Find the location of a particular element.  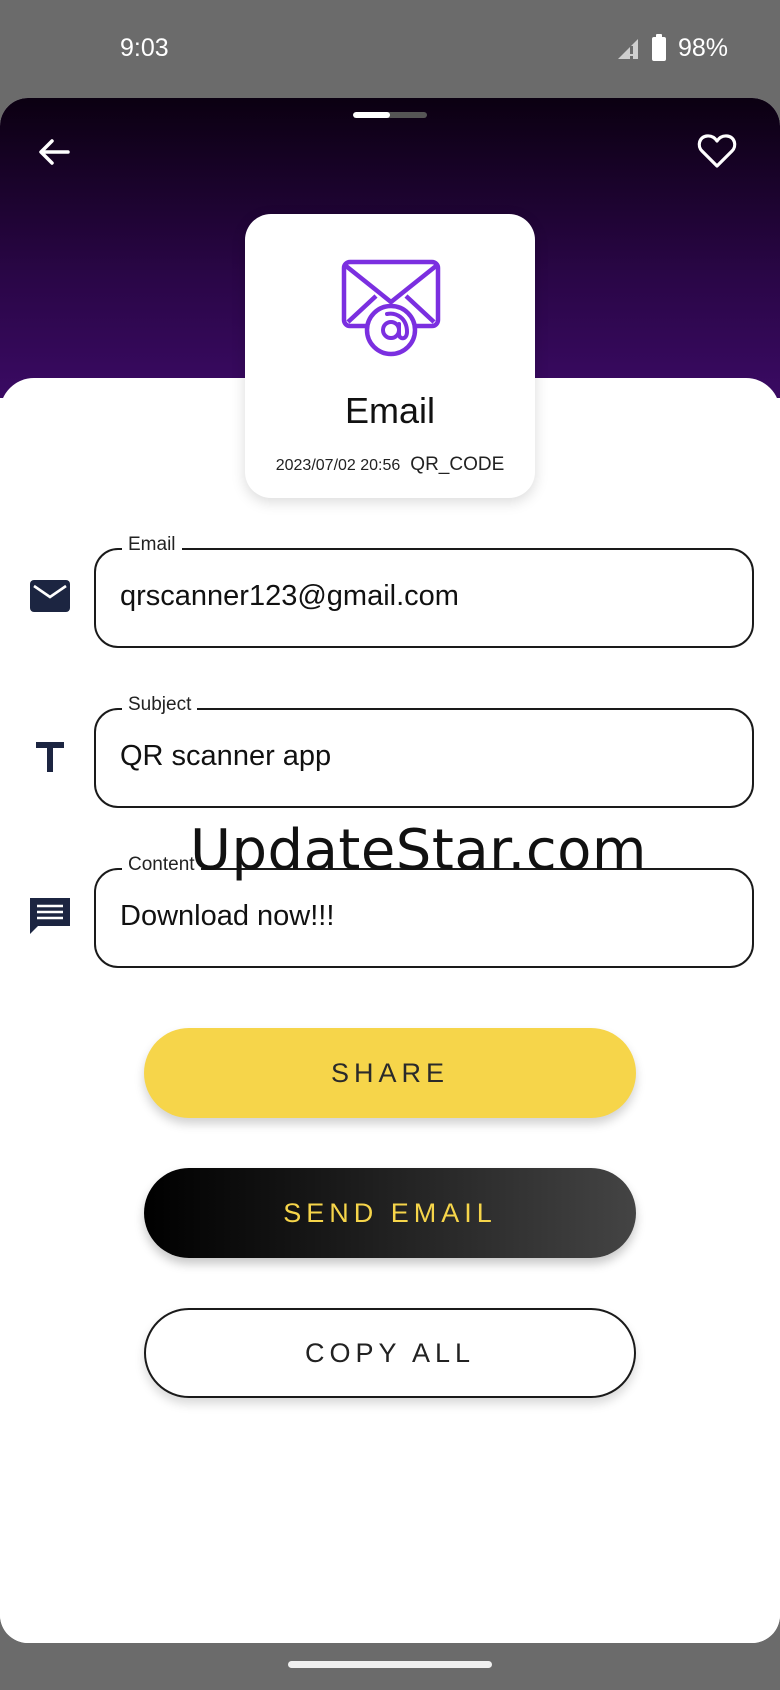

send-email-button: SEND EMAIL is located at coordinates (390, 1213).